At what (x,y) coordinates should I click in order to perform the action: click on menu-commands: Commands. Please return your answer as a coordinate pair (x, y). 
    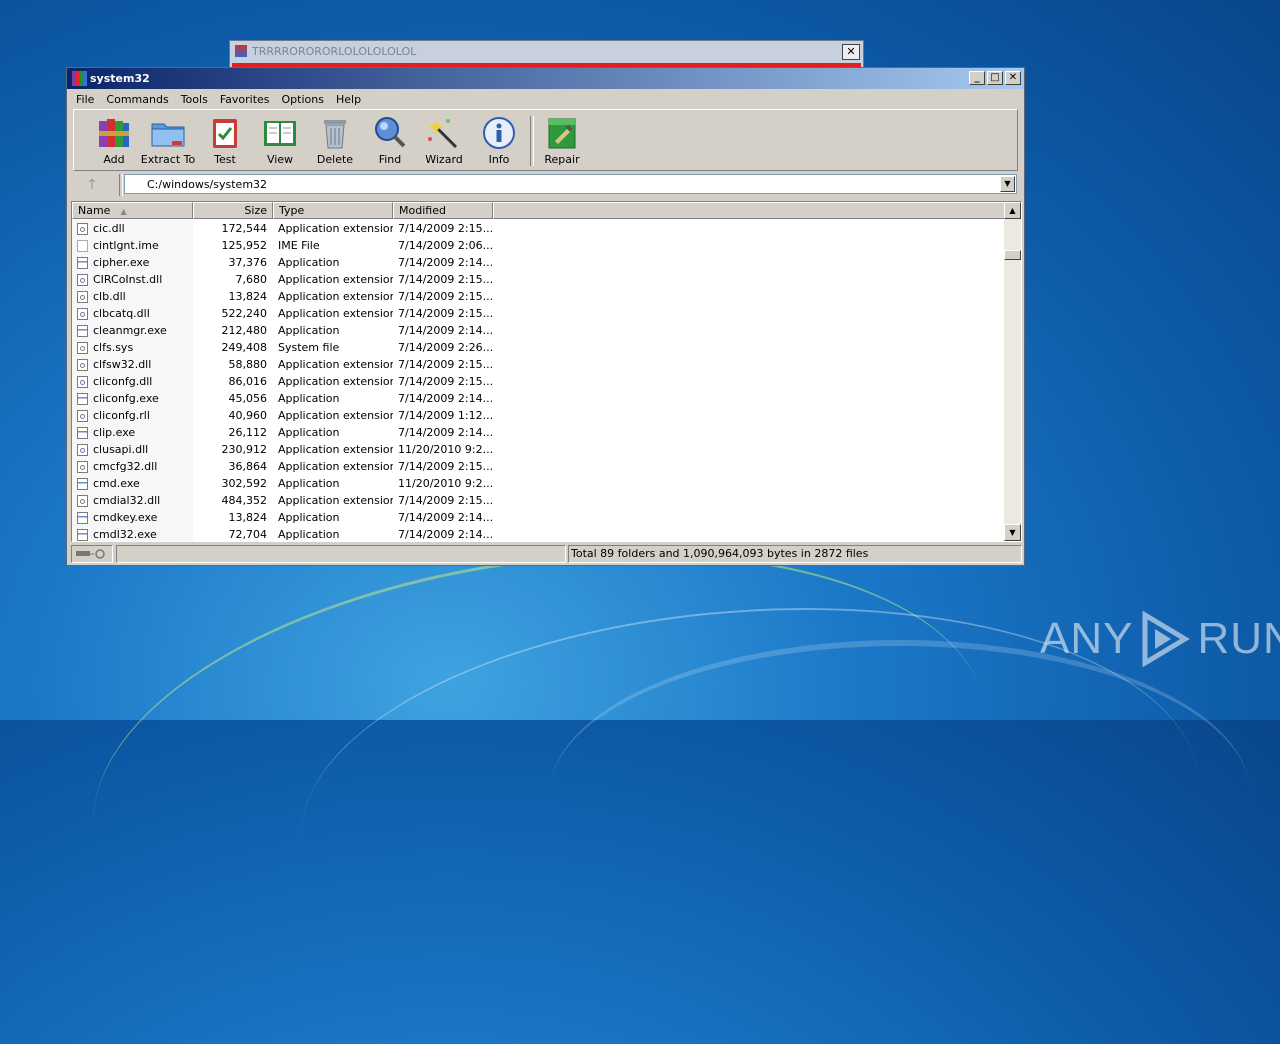
    Looking at the image, I should click on (137, 99).